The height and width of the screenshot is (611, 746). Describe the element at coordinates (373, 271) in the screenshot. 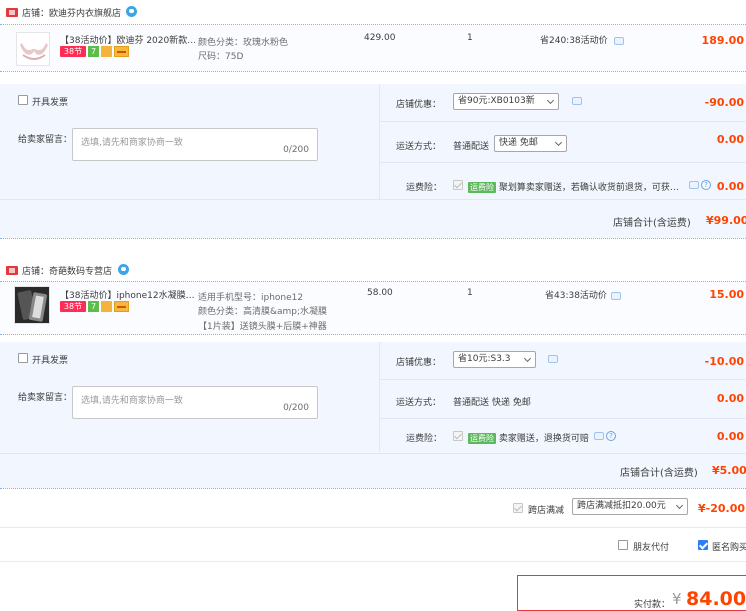

I see `shop-header: 店铺：奇葩数码专营店` at that location.